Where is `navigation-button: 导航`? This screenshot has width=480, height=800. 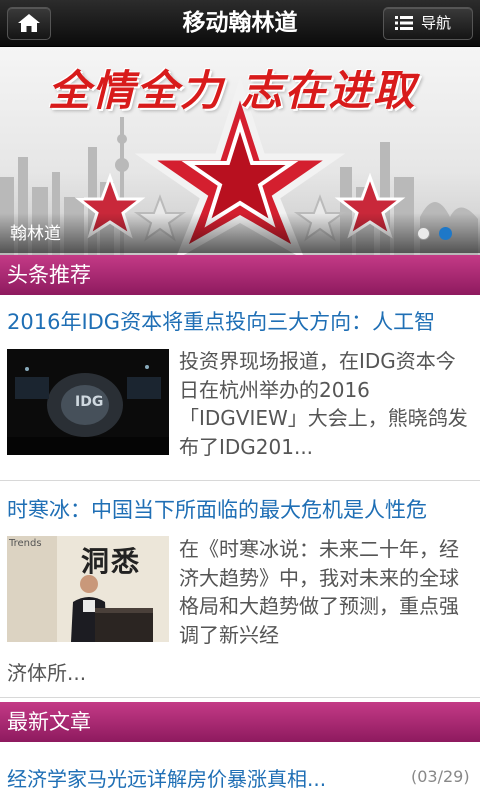
navigation-button: 导航 is located at coordinates (428, 23).